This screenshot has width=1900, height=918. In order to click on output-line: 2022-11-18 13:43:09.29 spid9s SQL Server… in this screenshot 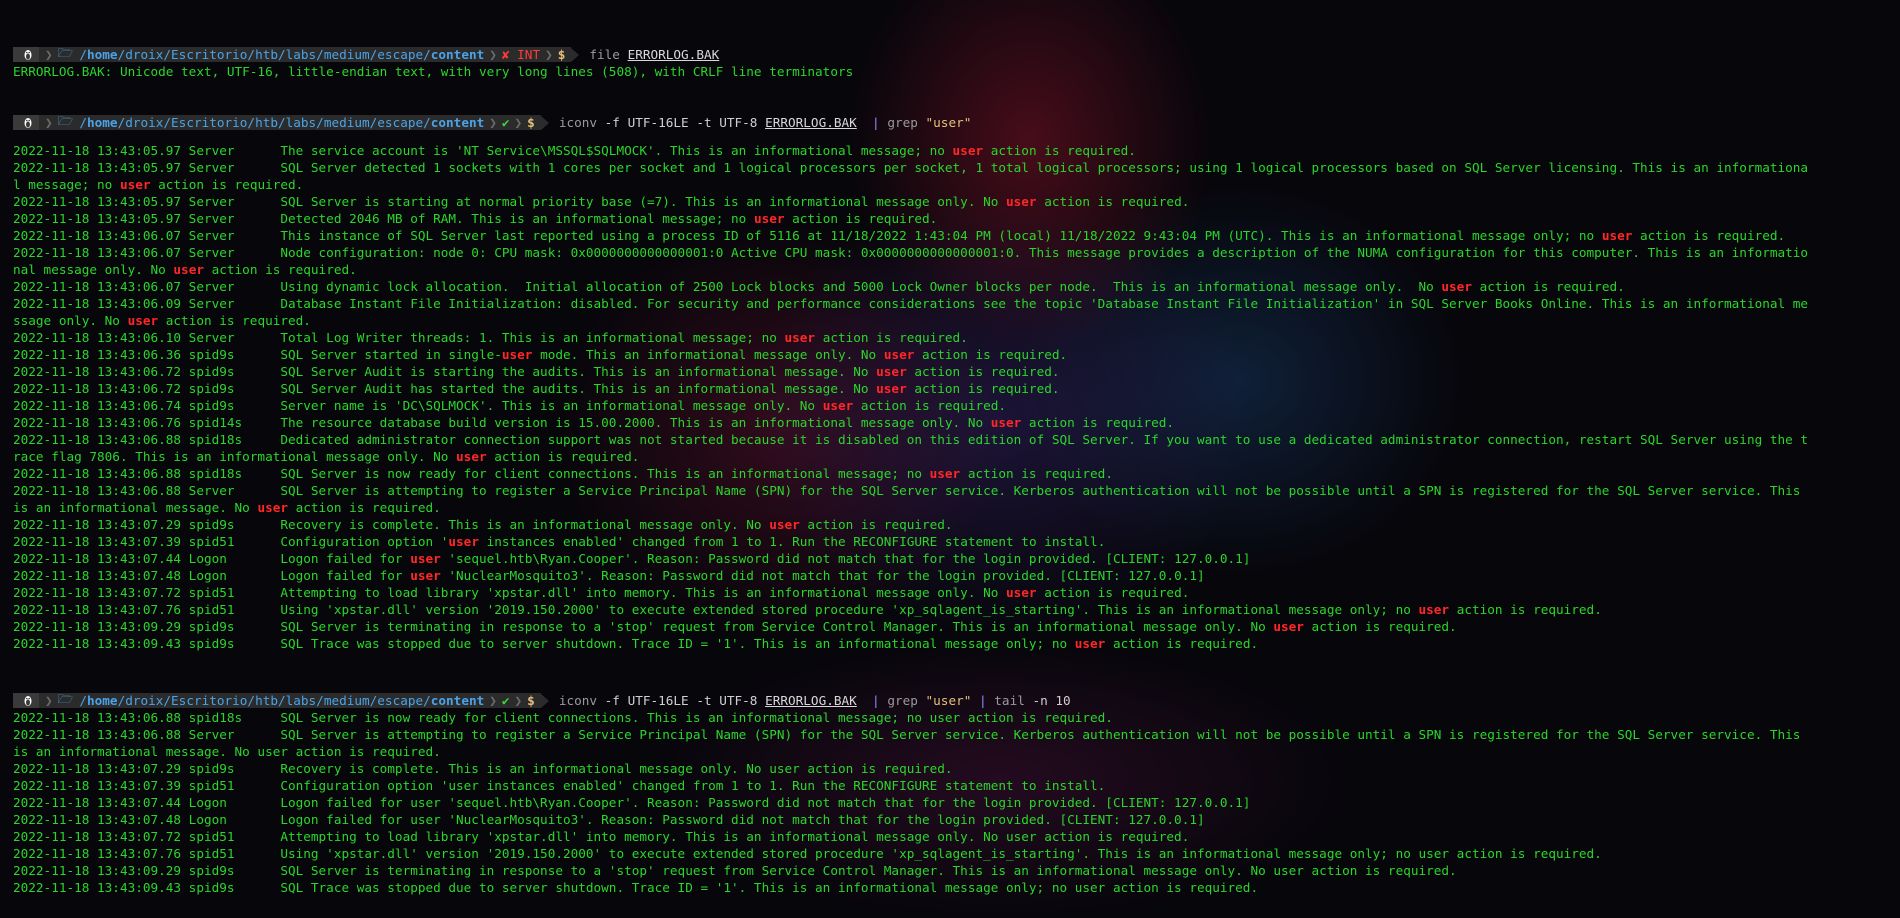, I will do `click(735, 626)`.